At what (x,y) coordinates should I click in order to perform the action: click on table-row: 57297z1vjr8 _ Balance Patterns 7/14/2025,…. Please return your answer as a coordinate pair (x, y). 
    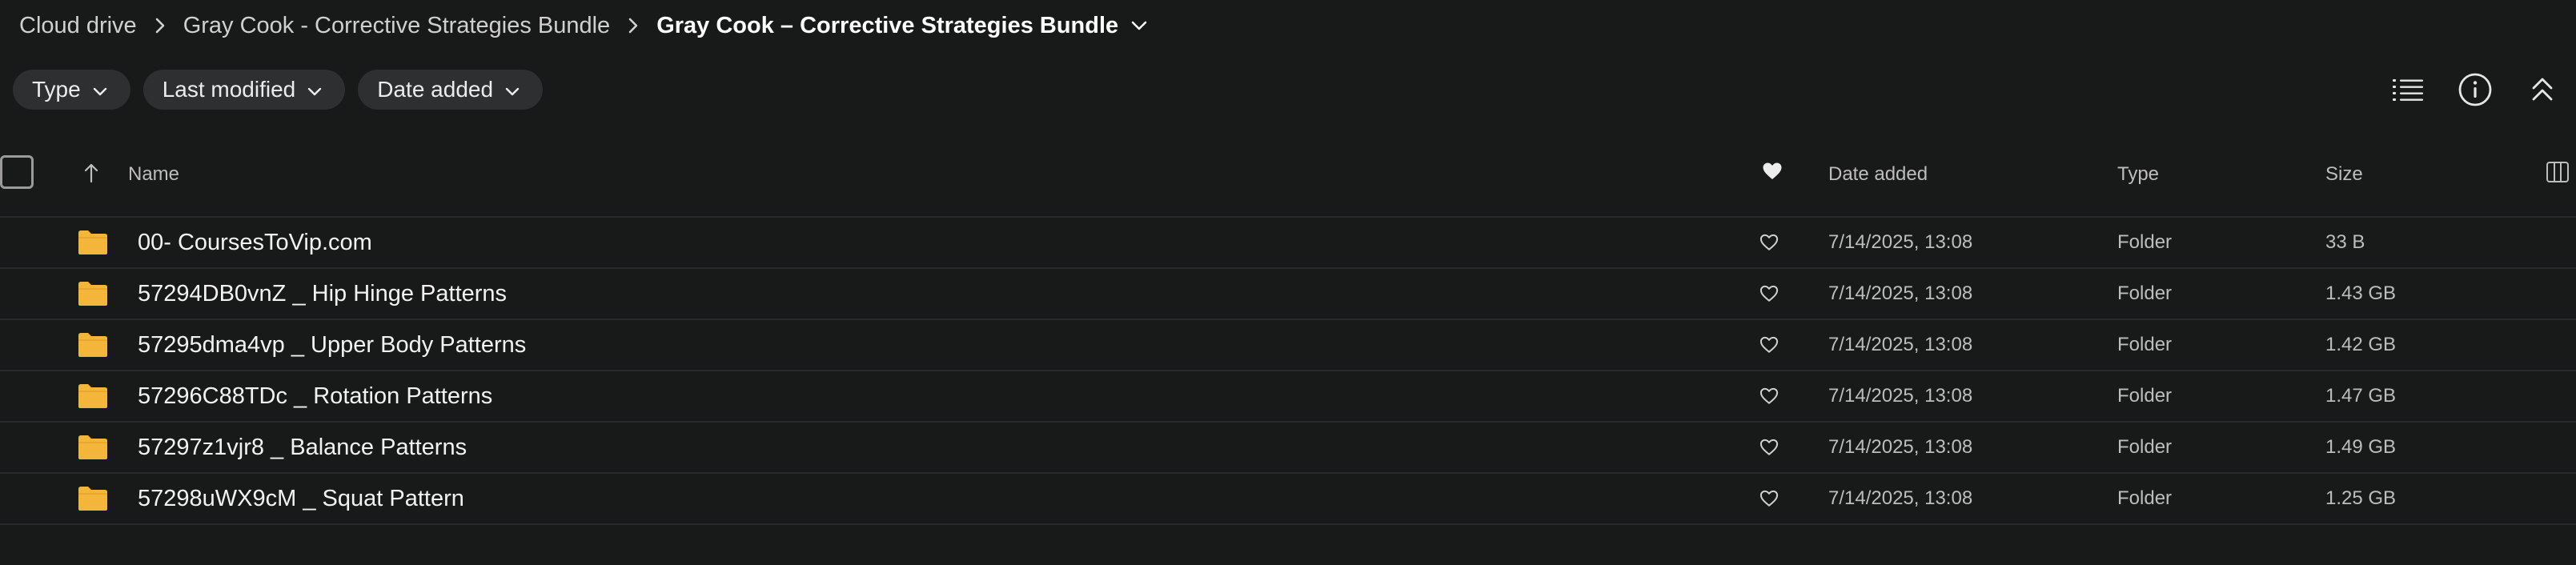
    Looking at the image, I should click on (1288, 448).